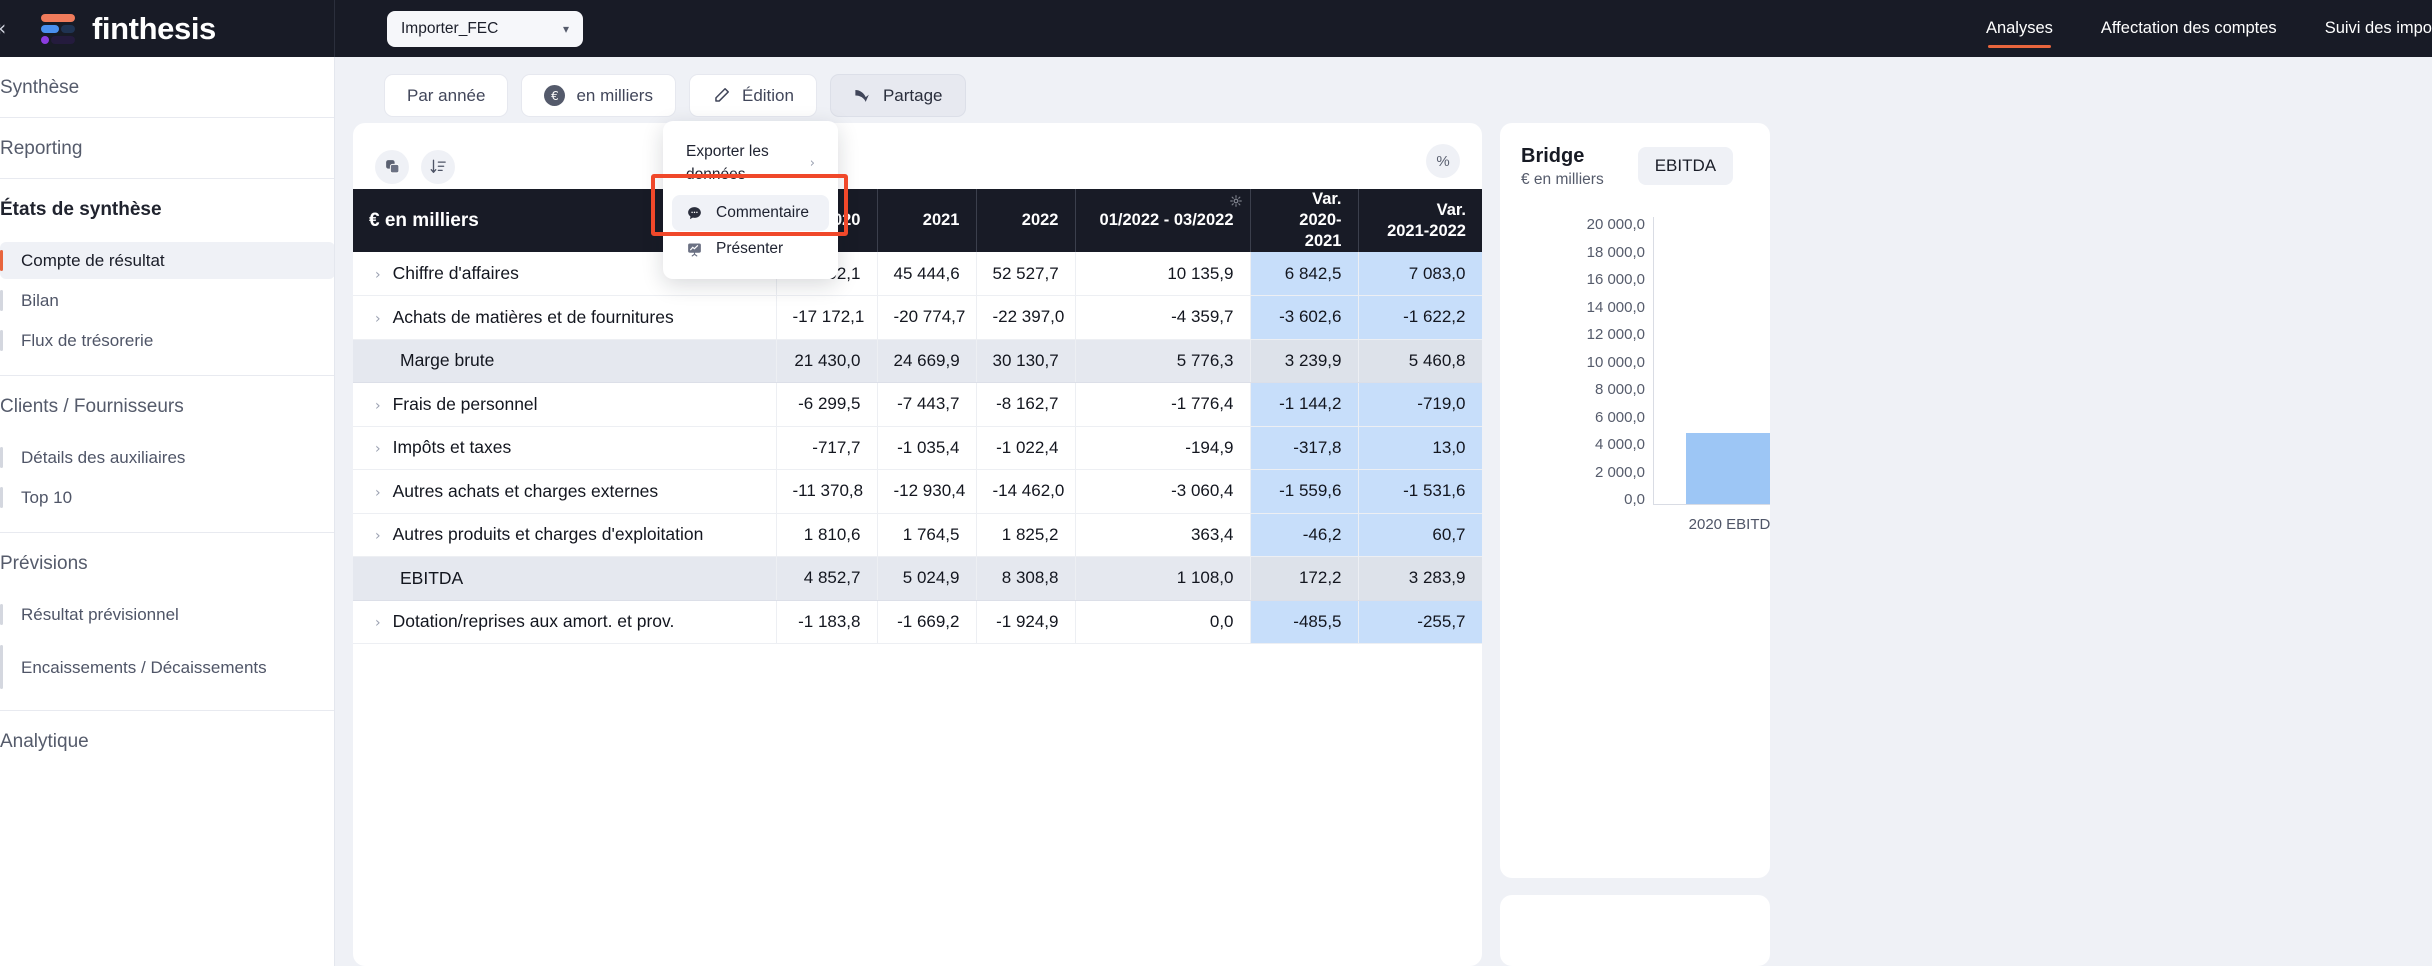 Image resolution: width=2432 pixels, height=966 pixels. I want to click on project-selector-label: Importer_FEC, so click(450, 28).